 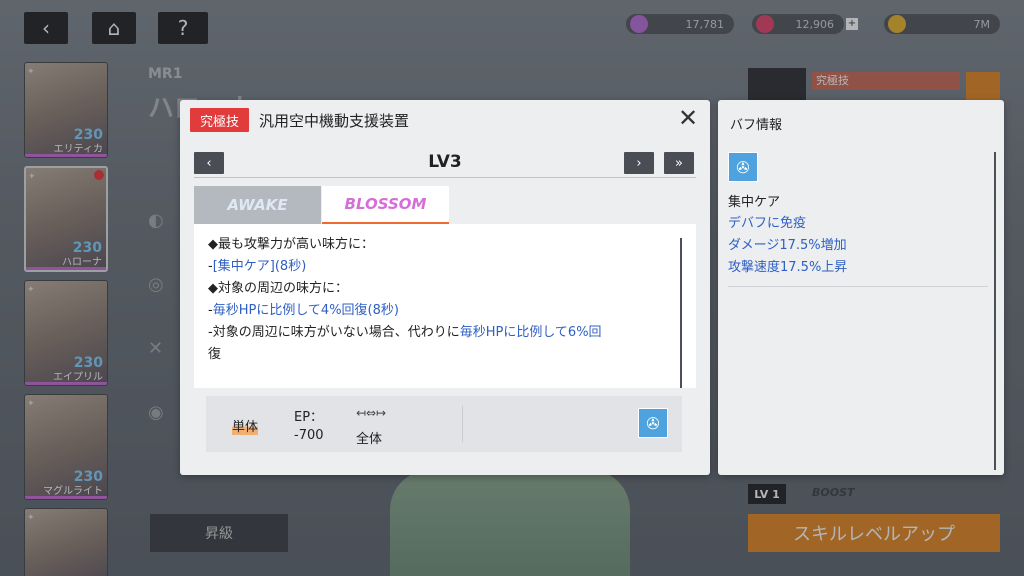 I want to click on tab-blossom: BLOSSOM, so click(x=385, y=205).